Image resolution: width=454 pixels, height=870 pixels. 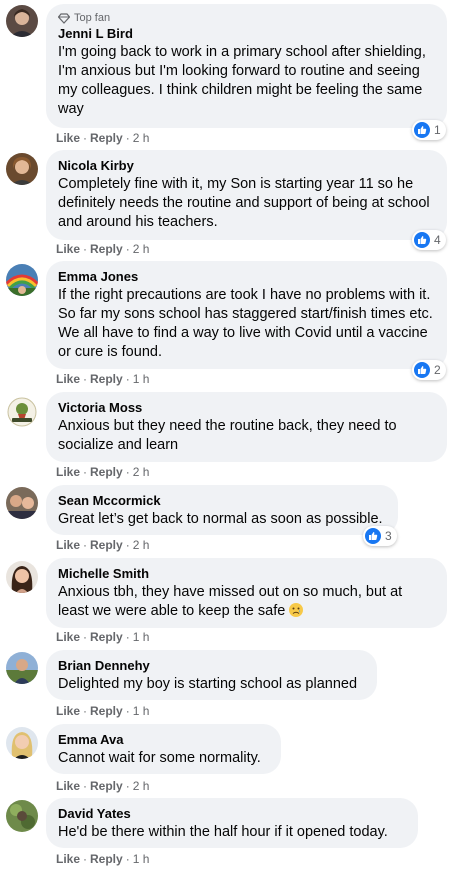 What do you see at coordinates (388, 536) in the screenshot?
I see `reaction-count: 3` at bounding box center [388, 536].